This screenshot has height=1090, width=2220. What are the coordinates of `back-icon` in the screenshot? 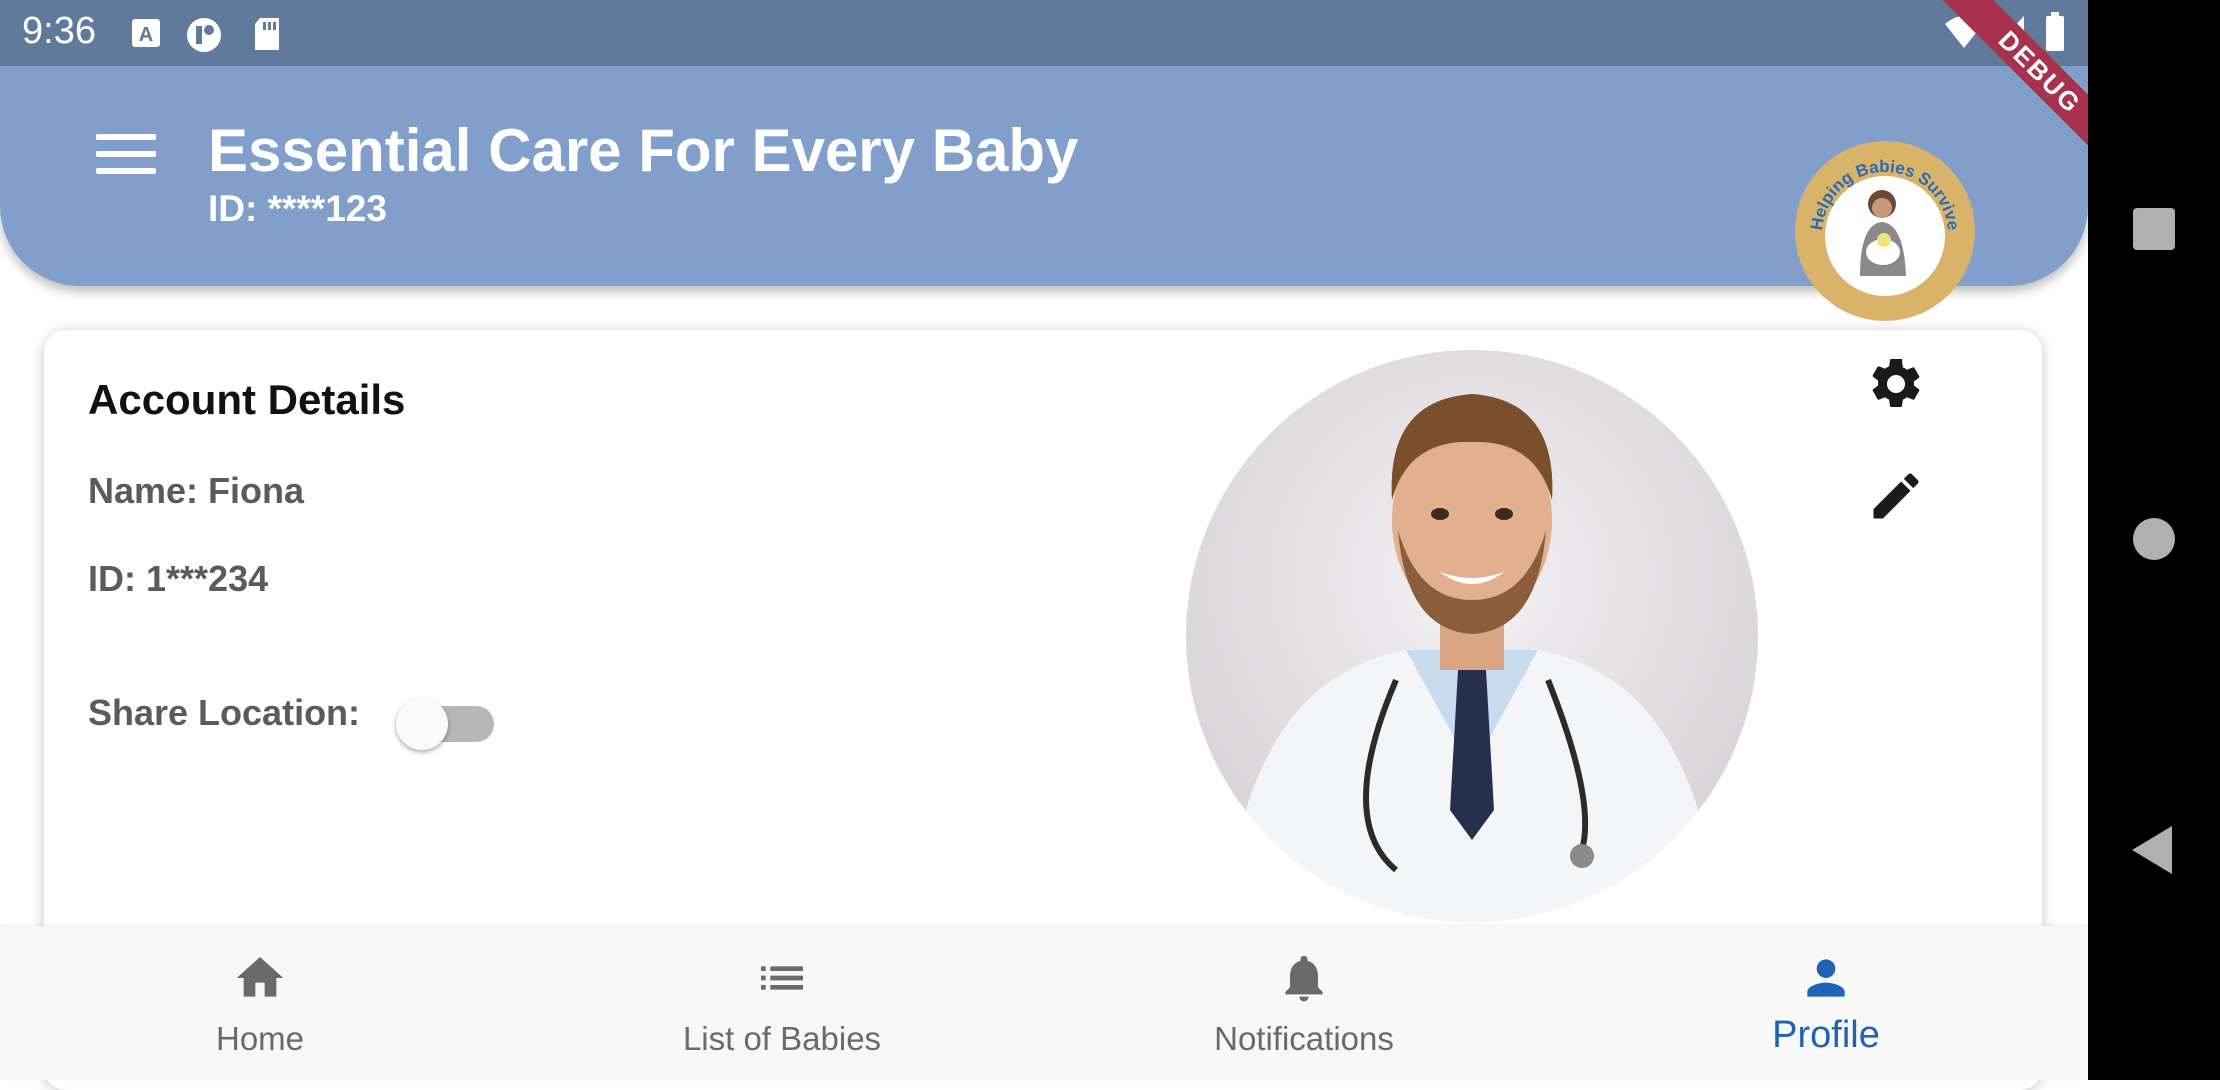 It's located at (2152, 850).